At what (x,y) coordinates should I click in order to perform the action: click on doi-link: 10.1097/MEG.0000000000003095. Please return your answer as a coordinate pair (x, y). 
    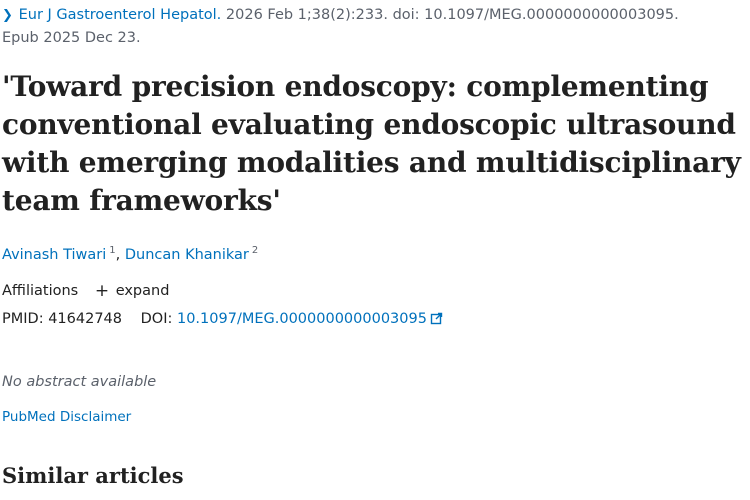
    Looking at the image, I should click on (310, 319).